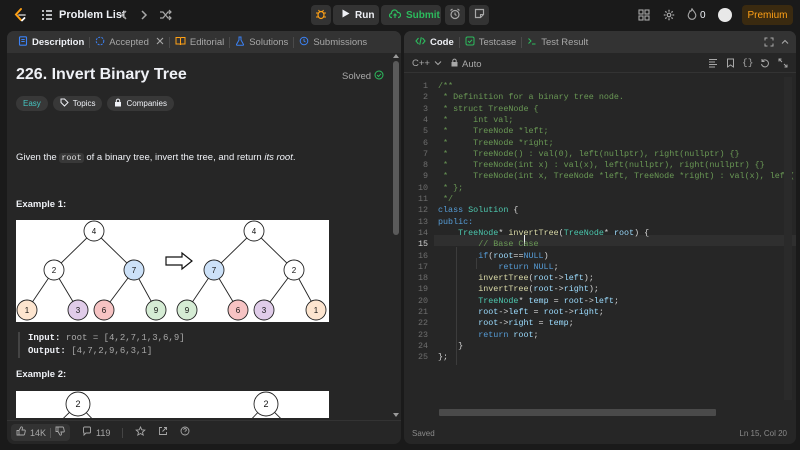  What do you see at coordinates (594, 301) in the screenshot?
I see `code-line: 20 TreeNode* temp = root->left;` at bounding box center [594, 301].